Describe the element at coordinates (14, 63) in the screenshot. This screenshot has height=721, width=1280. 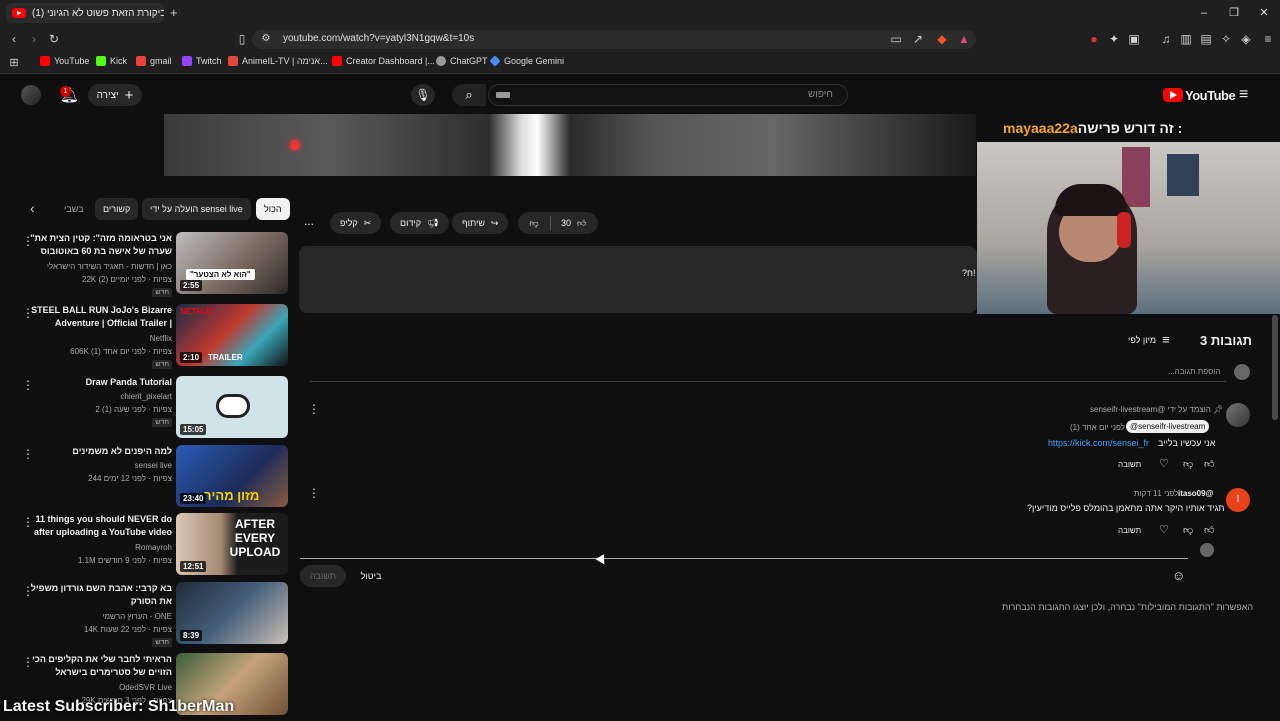
I see `apps-grid-icon: ⊞` at that location.